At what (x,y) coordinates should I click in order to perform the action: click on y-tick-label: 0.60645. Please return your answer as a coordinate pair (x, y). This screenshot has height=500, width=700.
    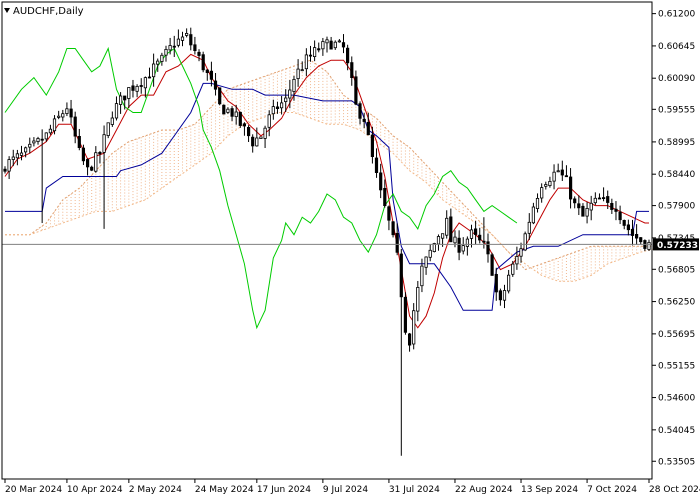
    Looking at the image, I should click on (676, 47).